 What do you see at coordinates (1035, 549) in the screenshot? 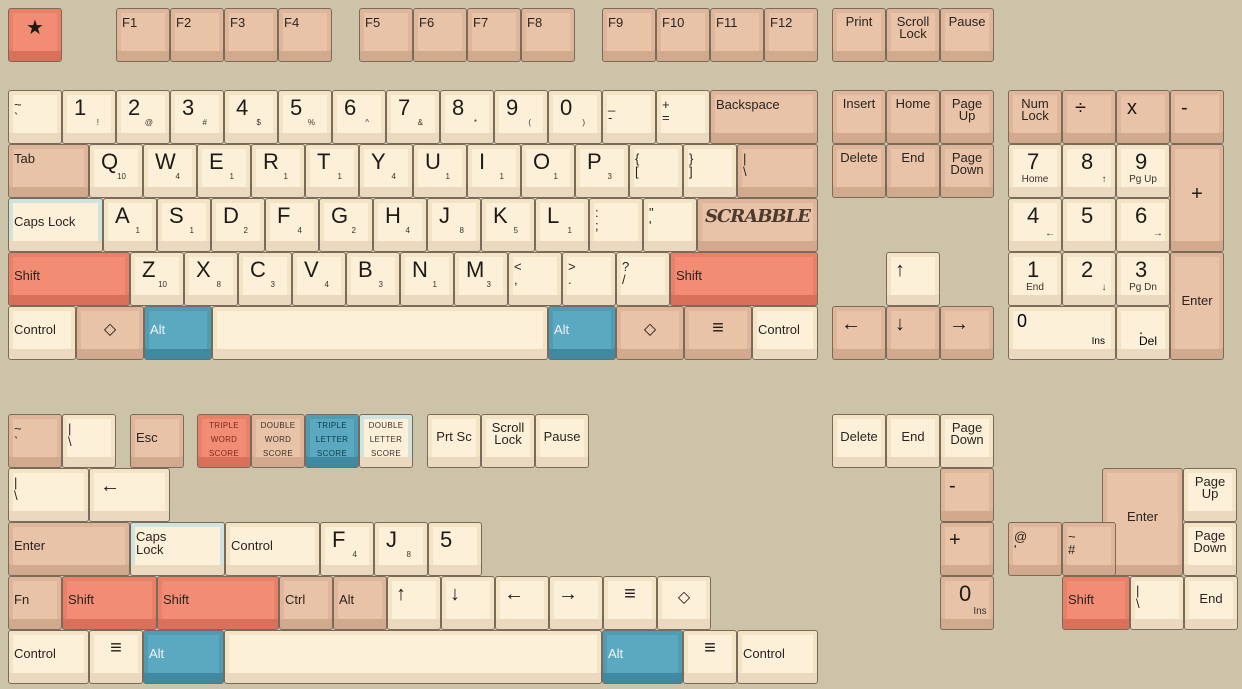
I see `key-at-apostrophe: @ '` at bounding box center [1035, 549].